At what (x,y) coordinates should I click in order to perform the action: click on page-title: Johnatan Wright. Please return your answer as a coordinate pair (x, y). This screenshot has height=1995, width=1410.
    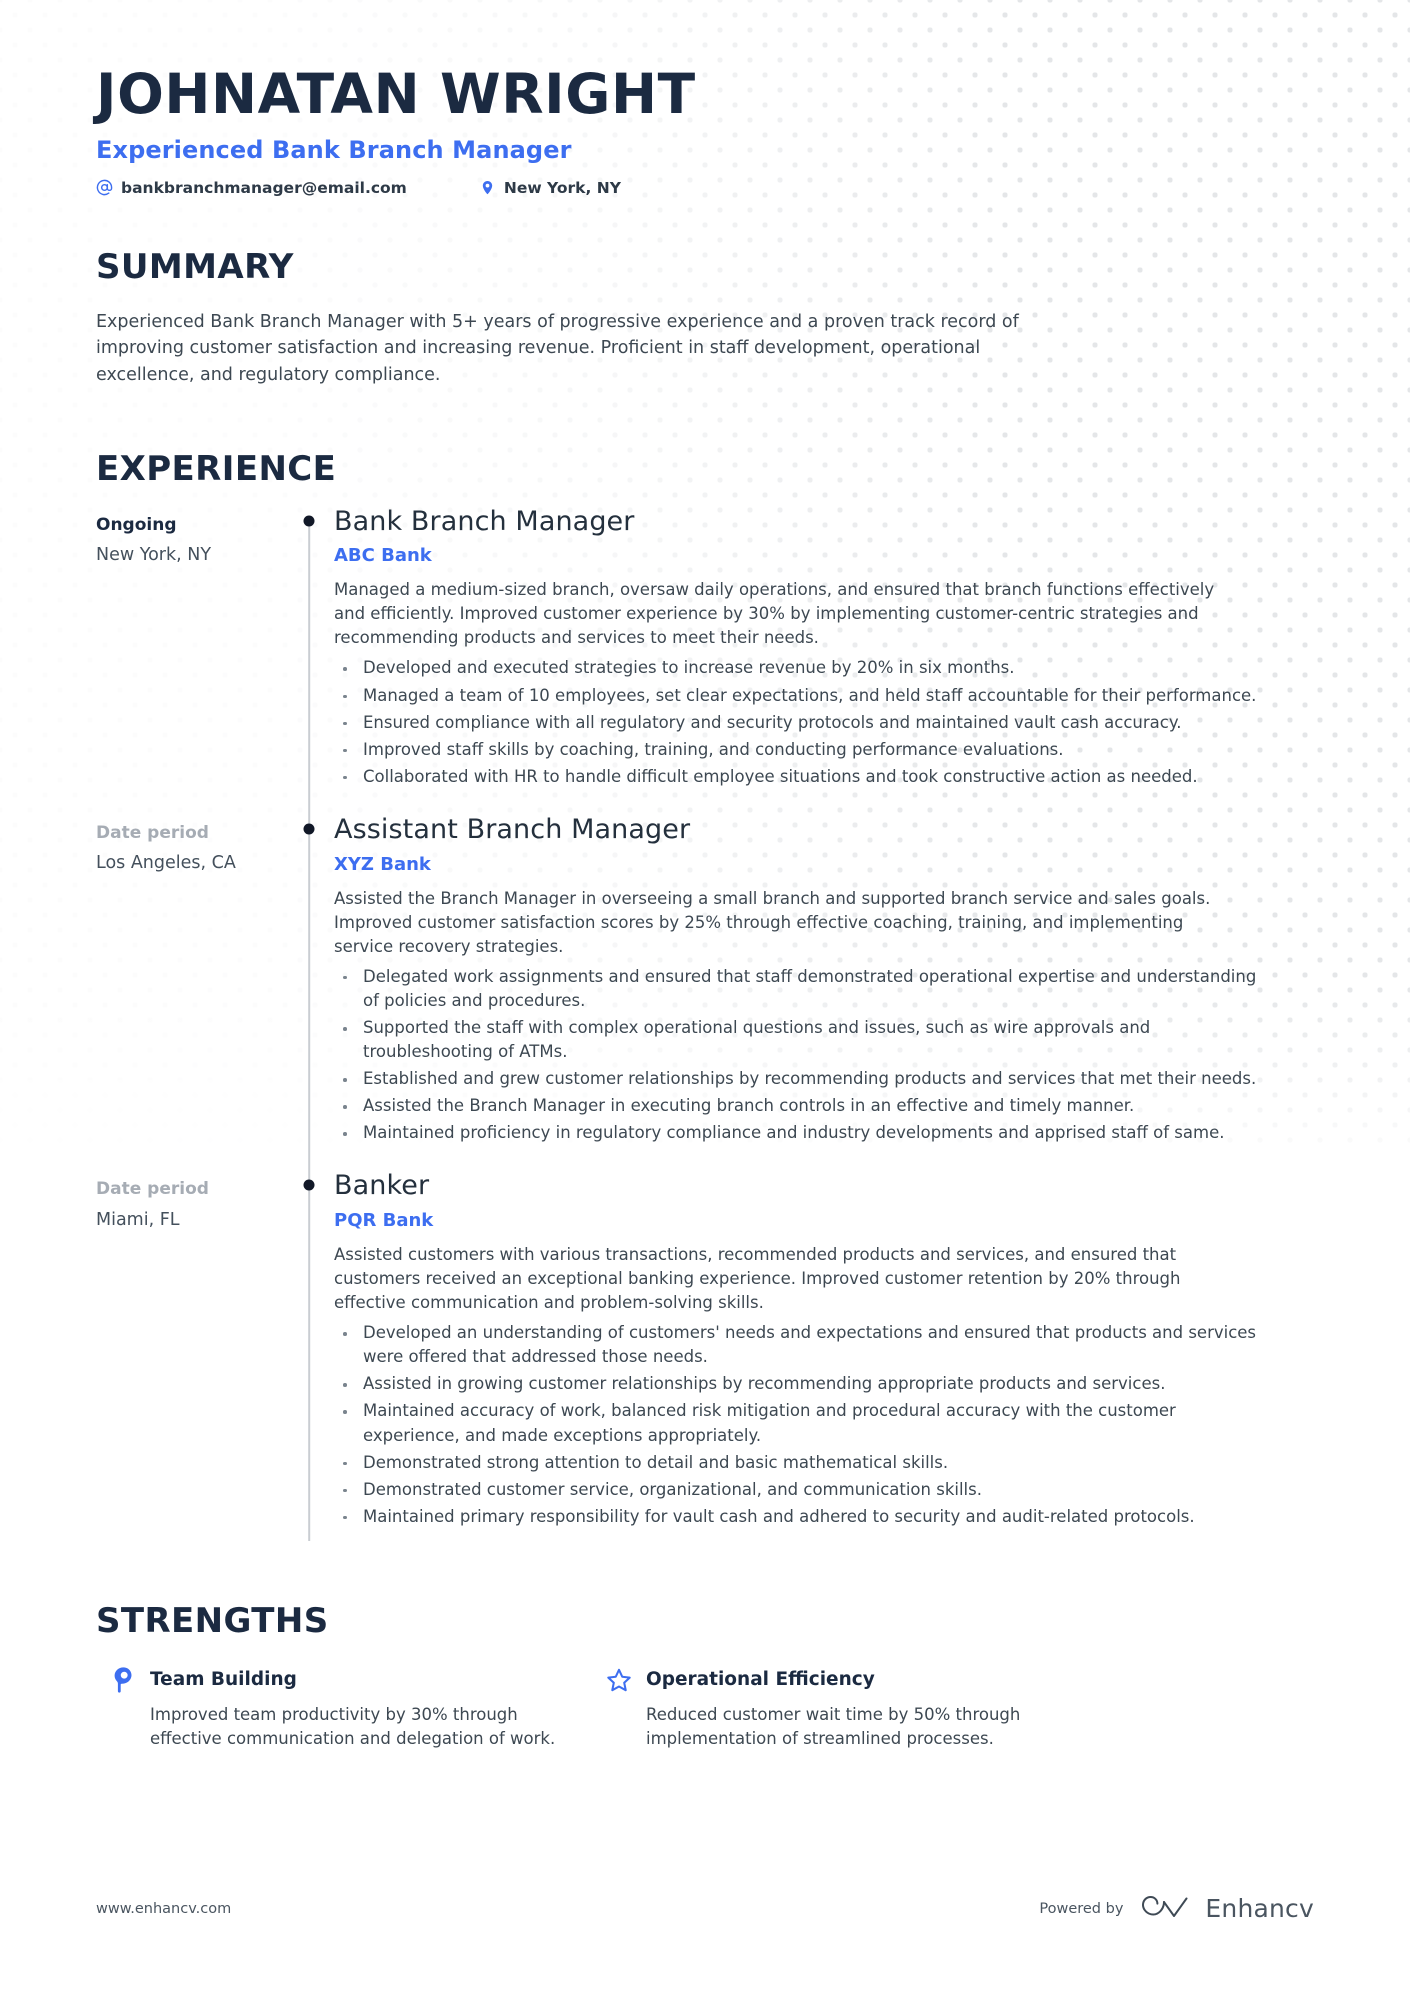
    Looking at the image, I should click on (396, 94).